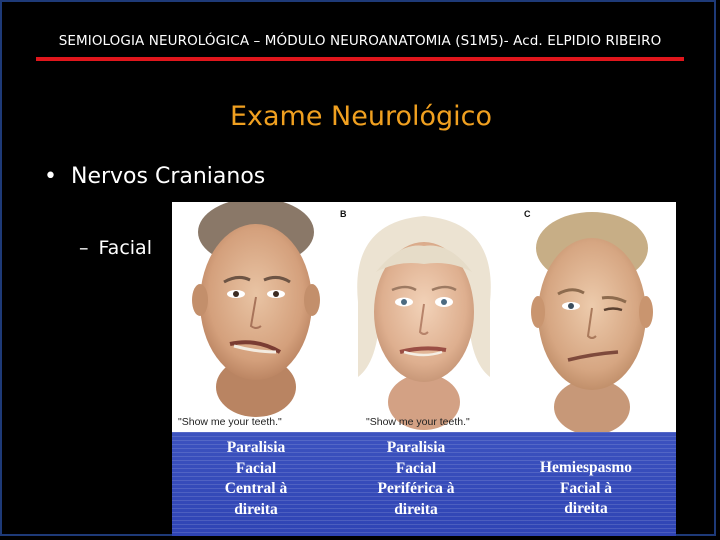 Image resolution: width=720 pixels, height=540 pixels. What do you see at coordinates (416, 478) in the screenshot?
I see `caption-peripheral-palsy: Paralisia Facial Periférica à direita` at bounding box center [416, 478].